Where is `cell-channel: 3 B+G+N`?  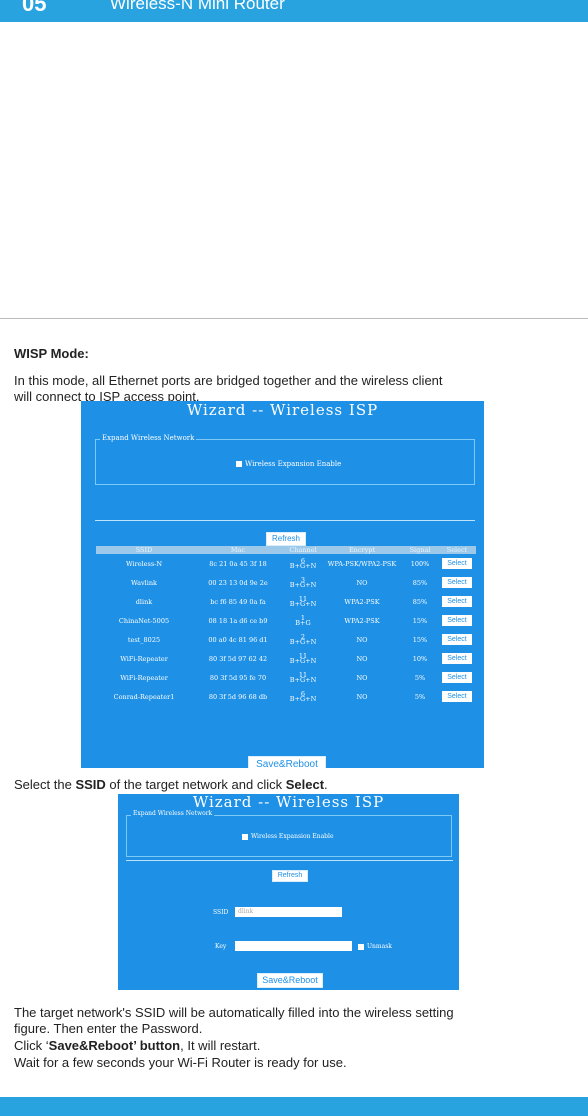 cell-channel: 3 B+G+N is located at coordinates (303, 582).